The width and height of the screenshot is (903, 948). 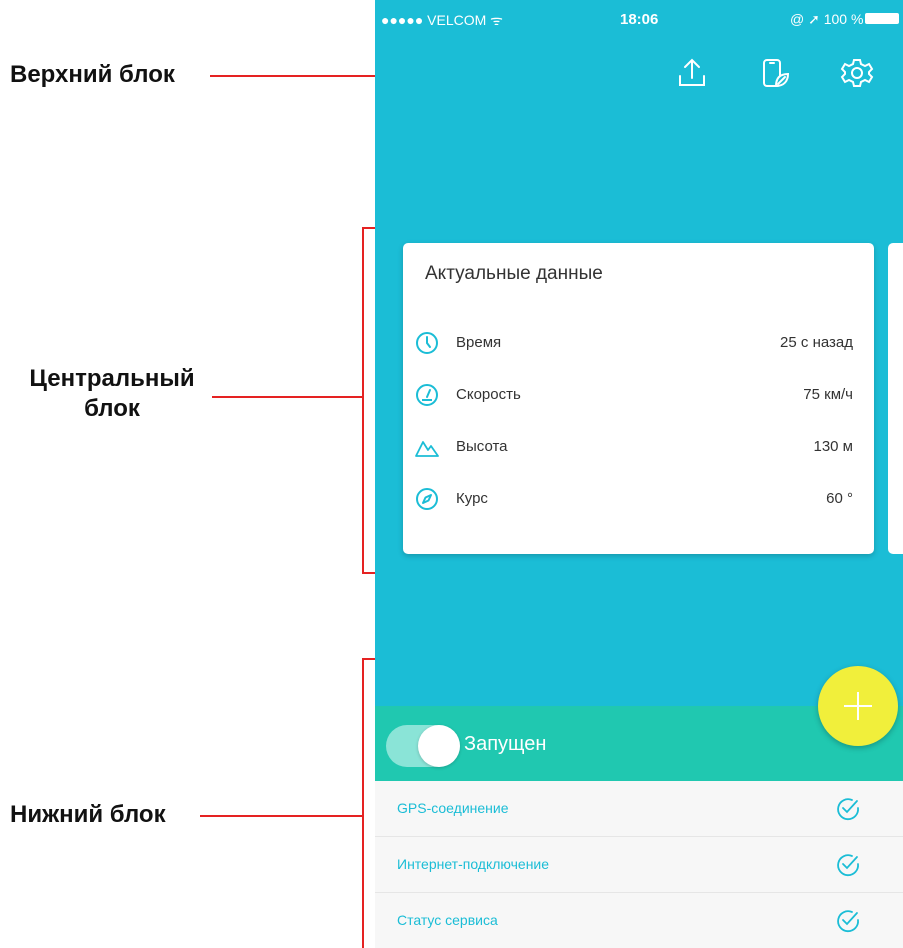 What do you see at coordinates (638, 450) in the screenshot?
I see `row-altitude: Высота 130 м` at bounding box center [638, 450].